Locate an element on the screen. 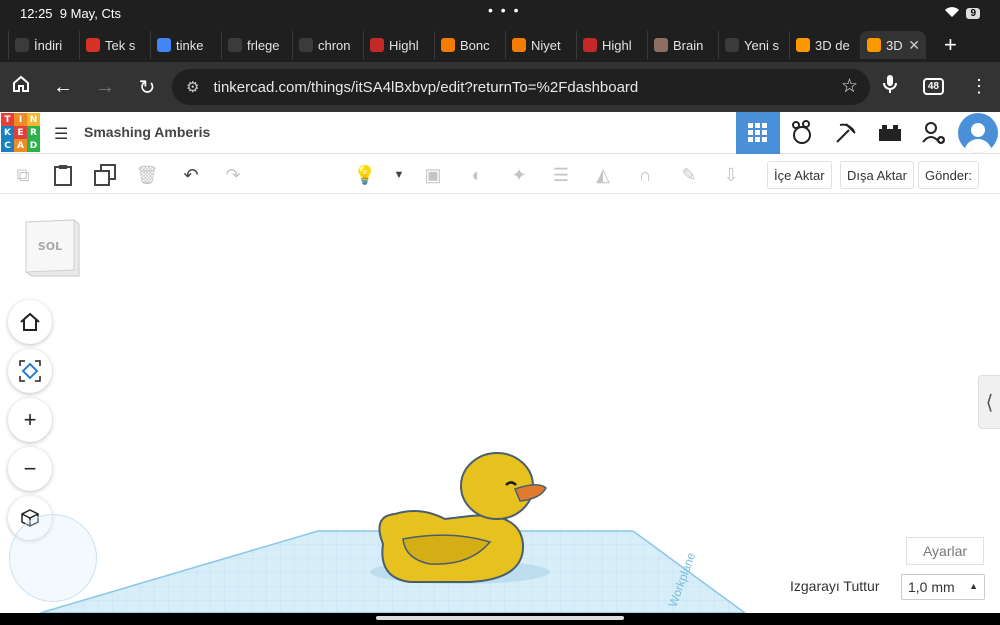  site-settings-icon: ⚙ is located at coordinates (192, 87).